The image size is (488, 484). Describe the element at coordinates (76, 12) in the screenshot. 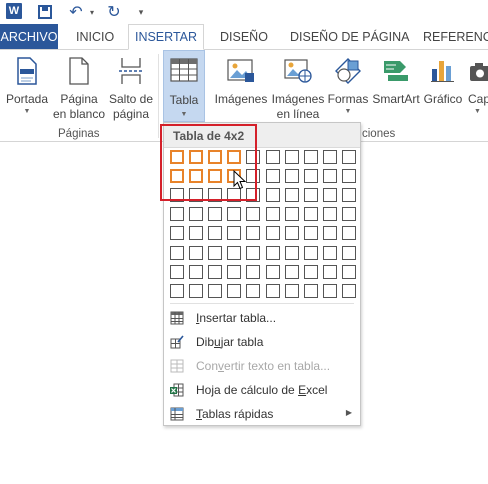

I see `undo-icon: ↶` at that location.